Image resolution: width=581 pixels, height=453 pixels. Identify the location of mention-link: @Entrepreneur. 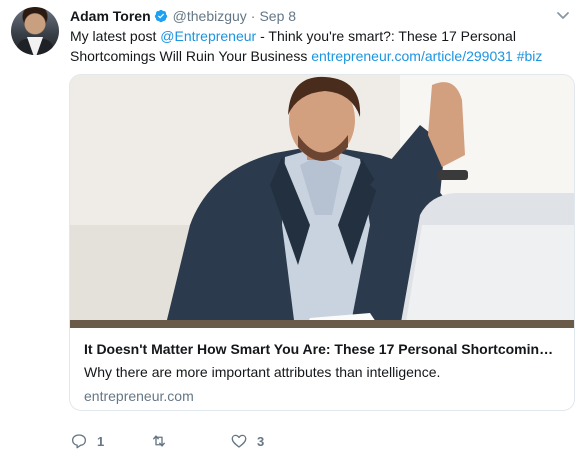
(208, 36).